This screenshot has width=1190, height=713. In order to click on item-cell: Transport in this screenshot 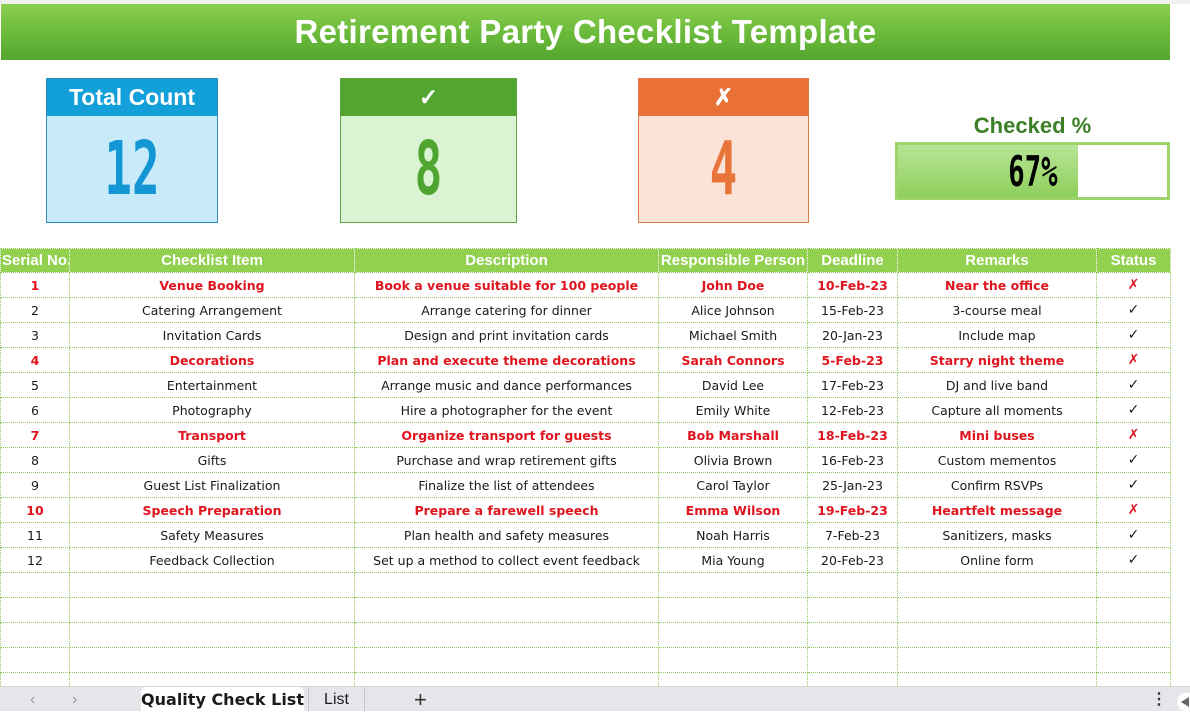, I will do `click(212, 435)`.